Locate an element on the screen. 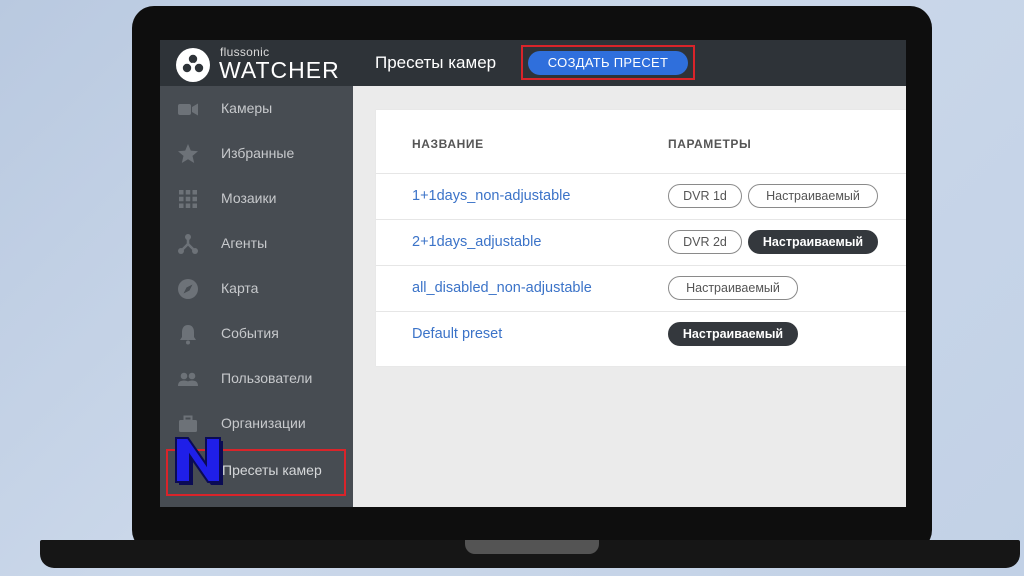  dvr-badge: DVR 2d is located at coordinates (705, 242).